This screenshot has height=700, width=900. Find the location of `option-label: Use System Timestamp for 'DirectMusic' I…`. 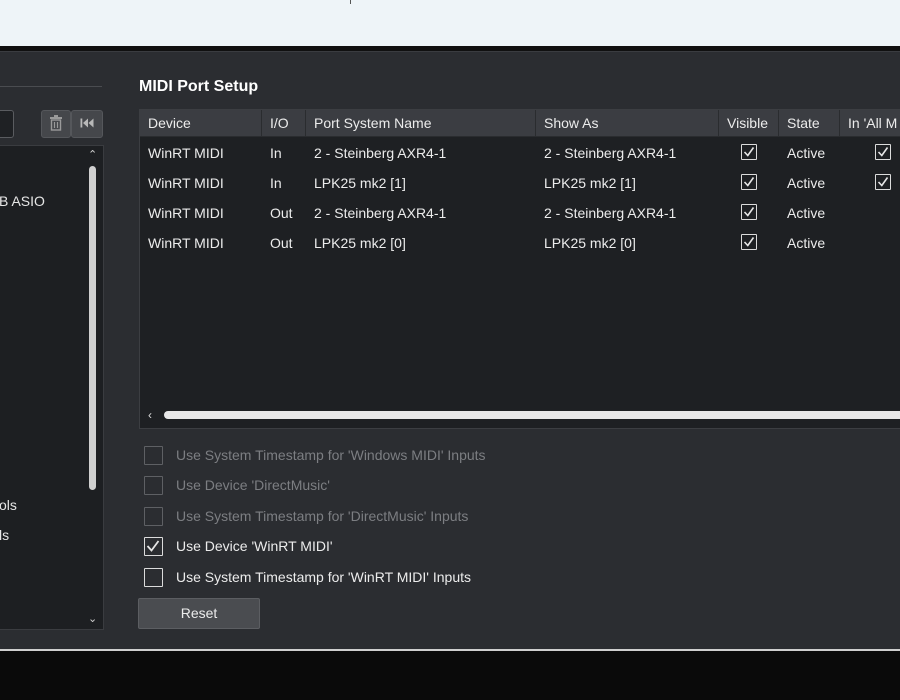

option-label: Use System Timestamp for 'DirectMusic' I… is located at coordinates (322, 515).